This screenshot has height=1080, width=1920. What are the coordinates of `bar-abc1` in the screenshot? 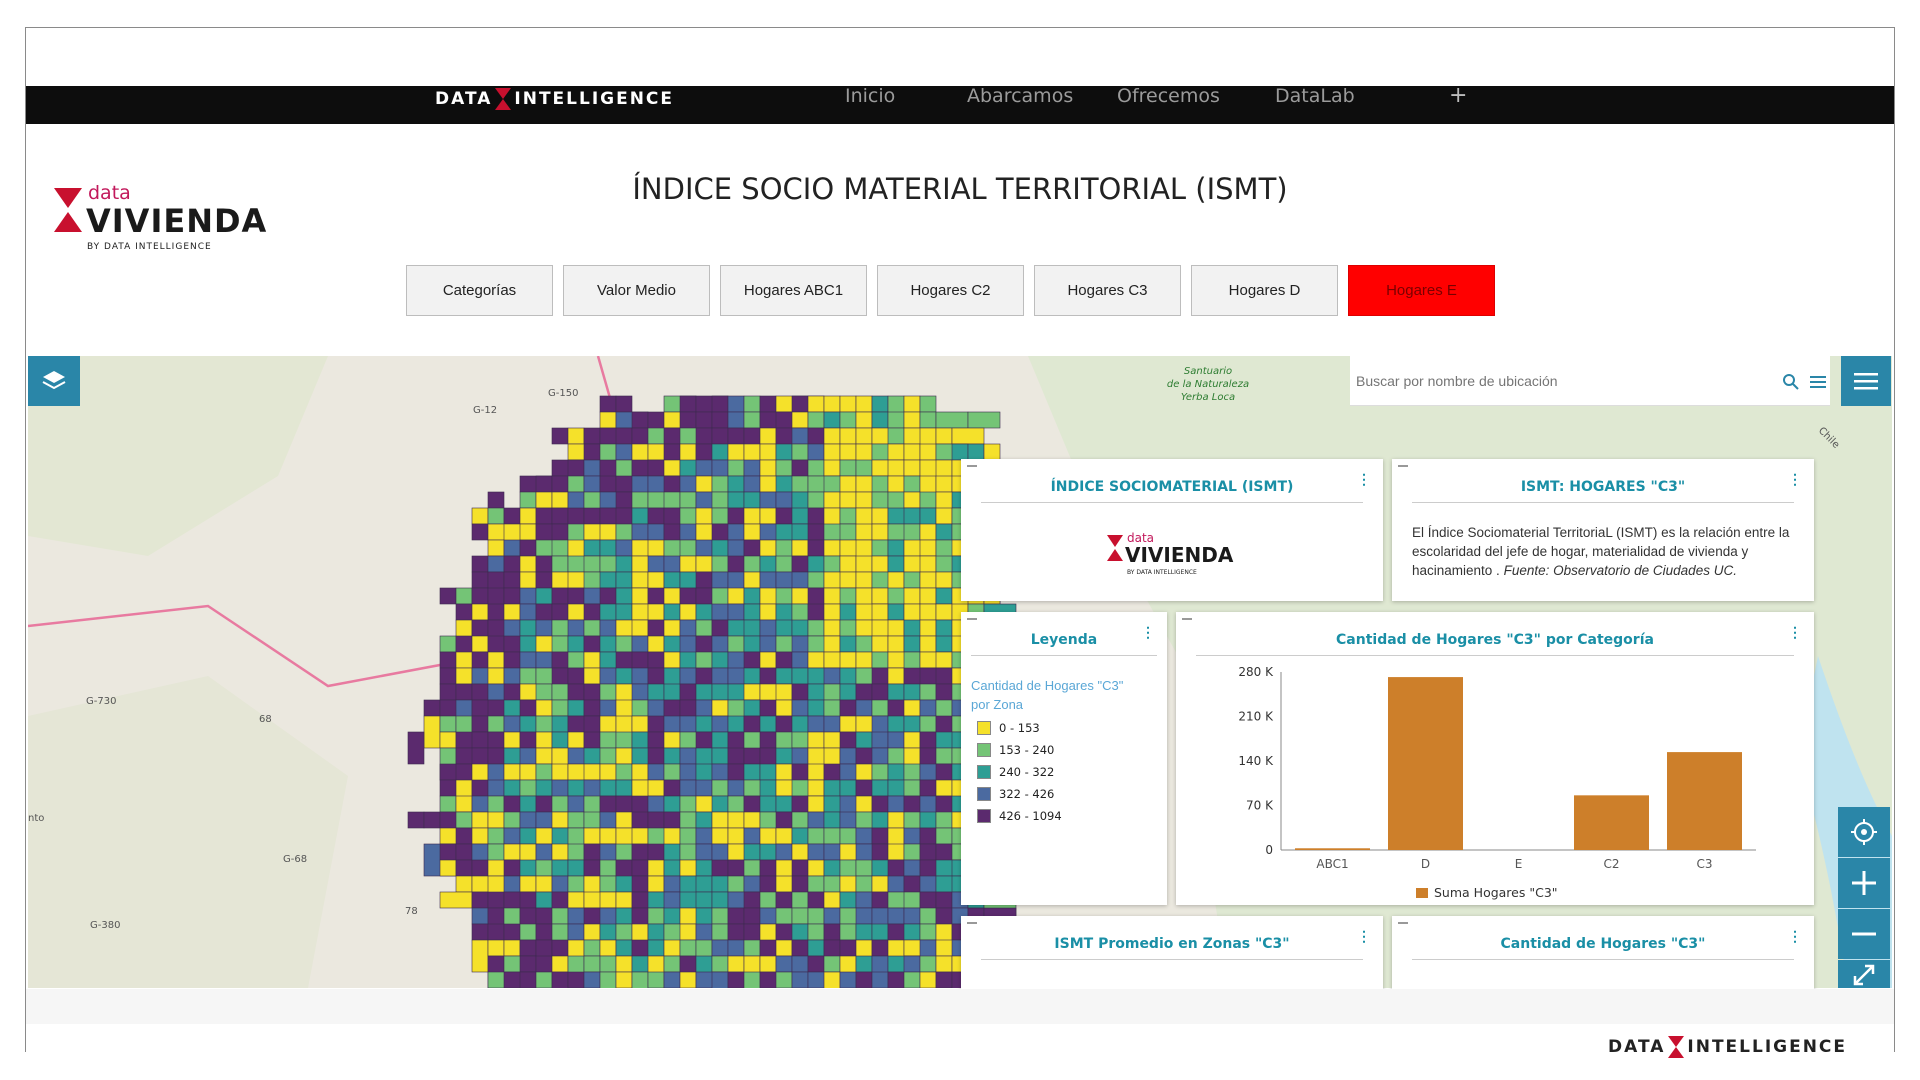 It's located at (1332, 849).